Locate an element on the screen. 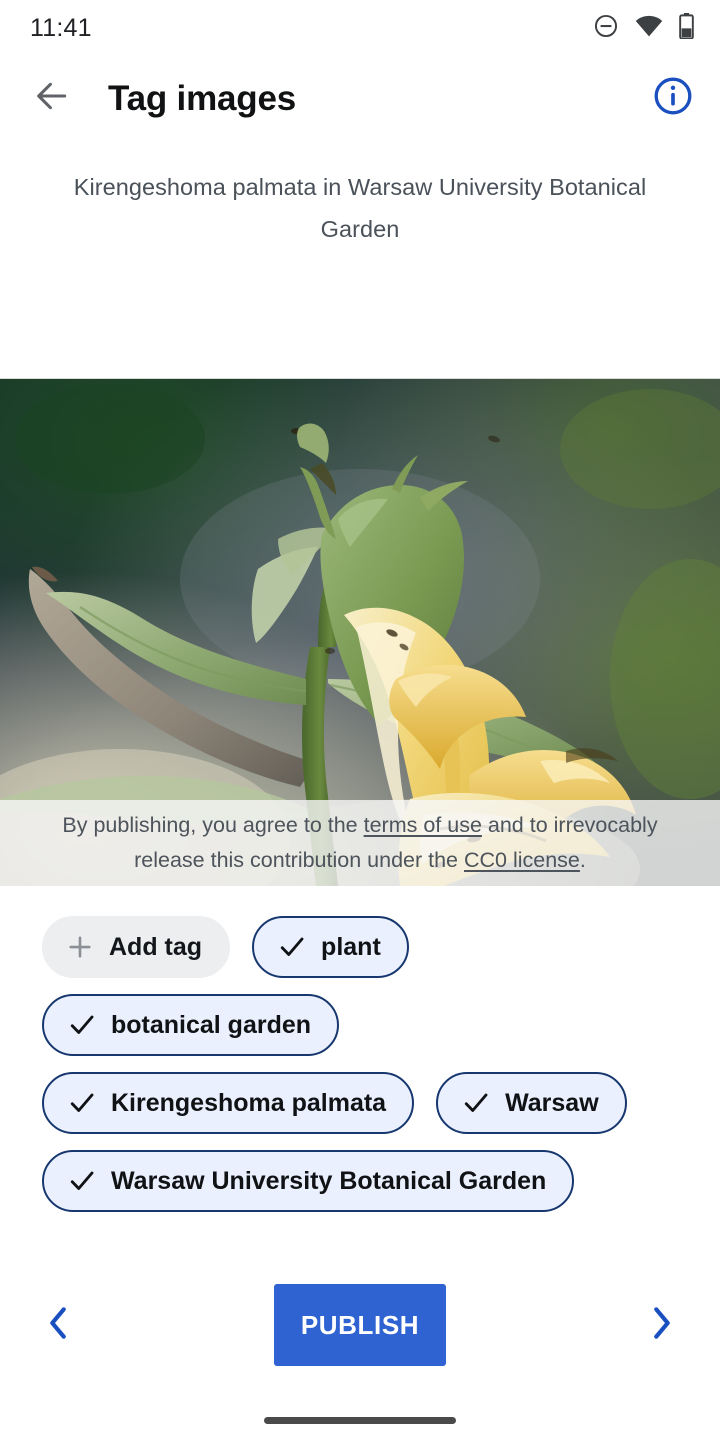  cc0-license-link: CC0 license is located at coordinates (522, 860).